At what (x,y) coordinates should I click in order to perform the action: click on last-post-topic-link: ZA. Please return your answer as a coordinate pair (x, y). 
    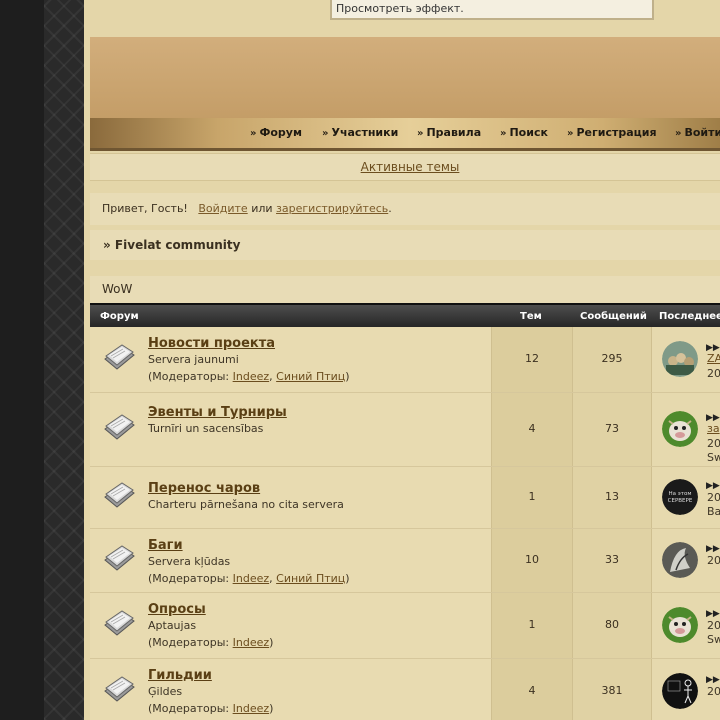
    Looking at the image, I should click on (713, 358).